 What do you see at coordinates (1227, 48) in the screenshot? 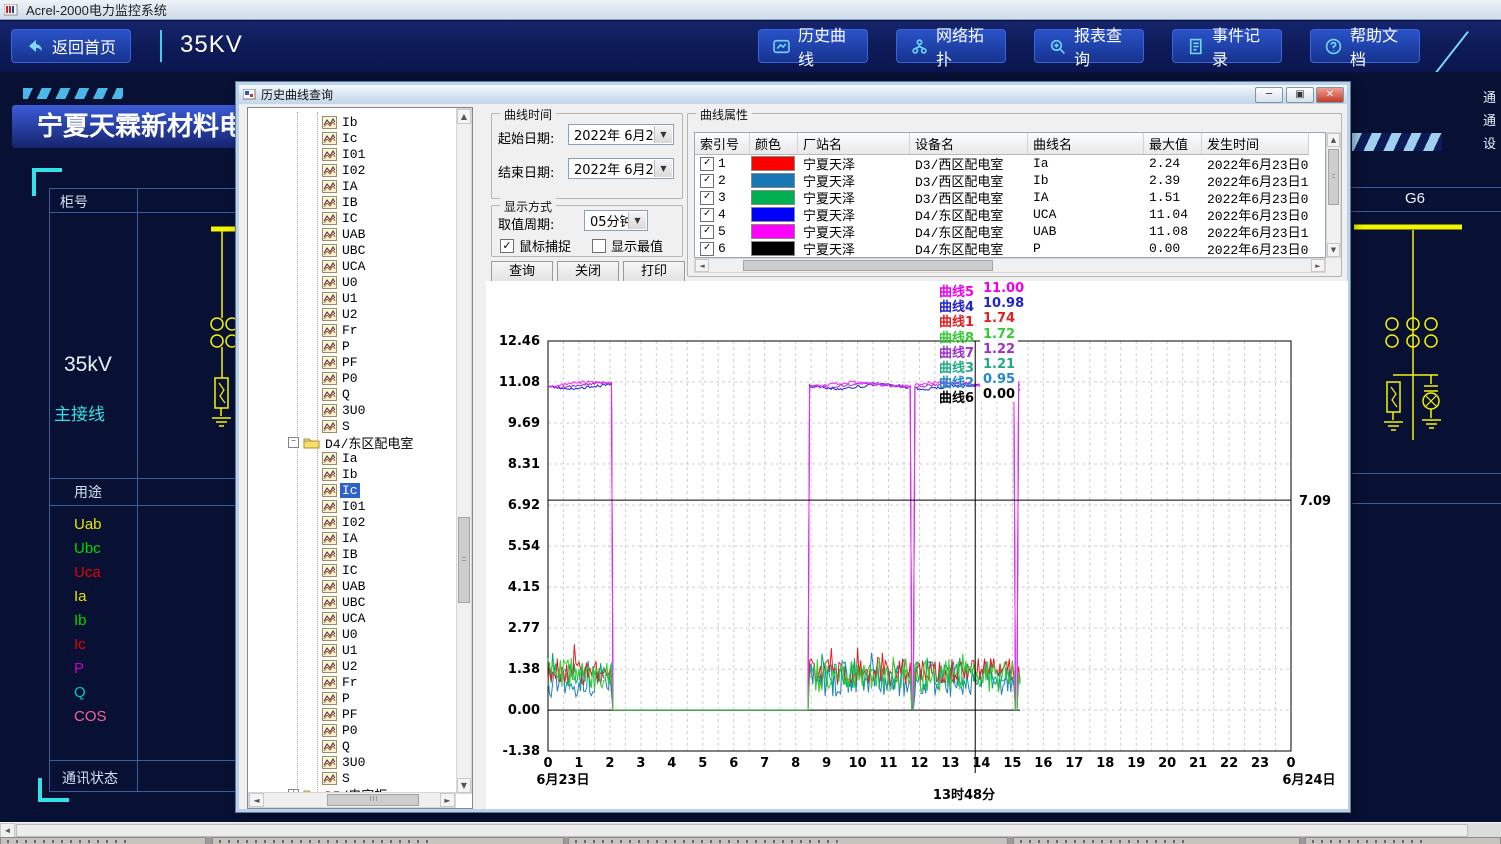
I see `nav-button-event-log: 事件记录` at bounding box center [1227, 48].